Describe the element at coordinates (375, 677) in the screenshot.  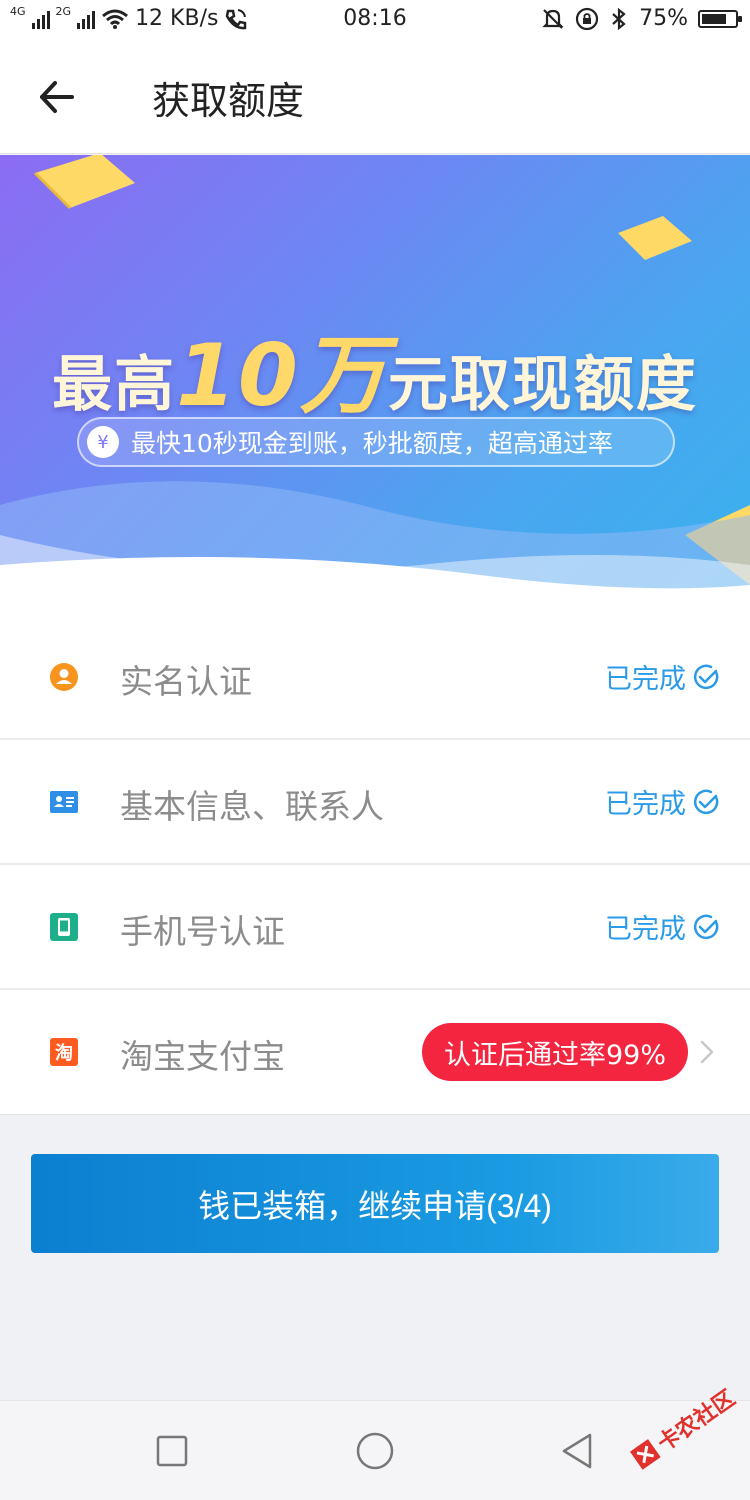
I see `list-item-realname: 实名认证 已完成` at that location.